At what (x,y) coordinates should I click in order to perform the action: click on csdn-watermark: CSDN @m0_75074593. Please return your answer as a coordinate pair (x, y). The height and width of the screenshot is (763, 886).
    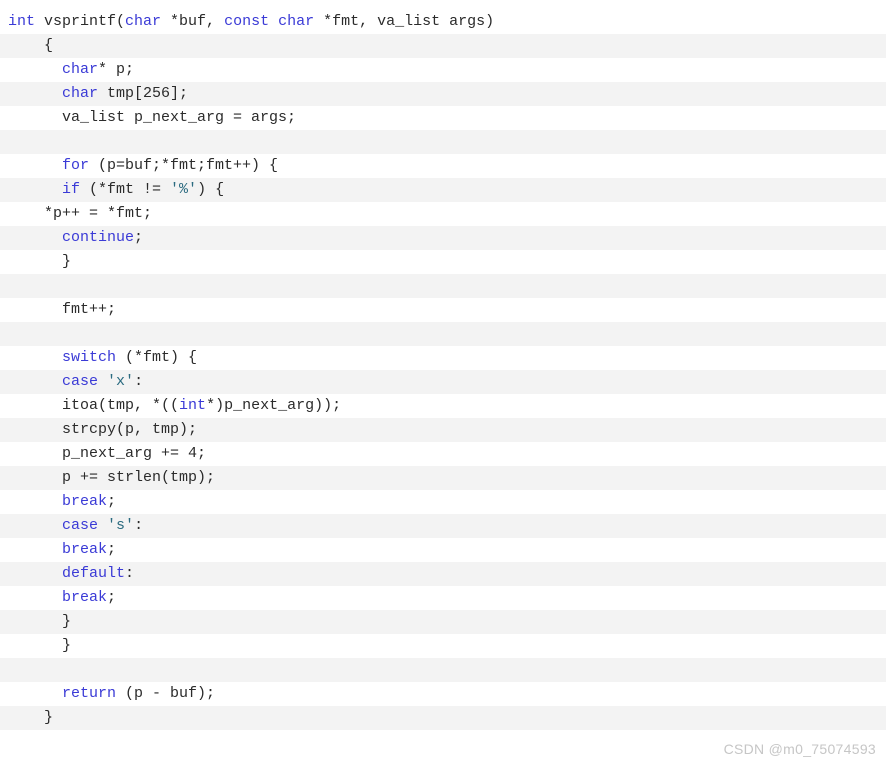
    Looking at the image, I should click on (799, 749).